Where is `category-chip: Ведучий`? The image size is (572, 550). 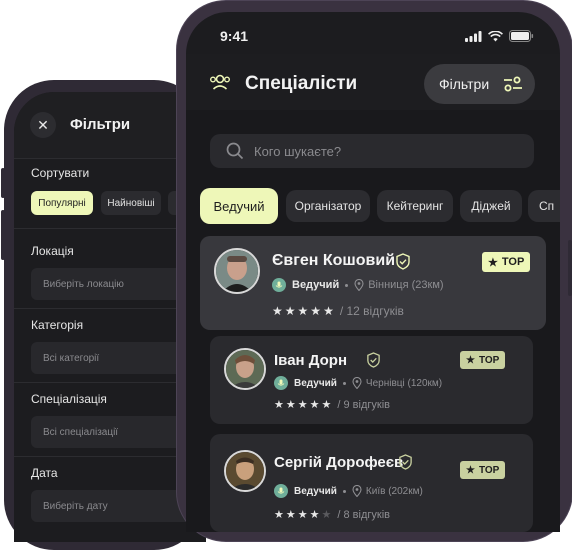
category-chip: Ведучий is located at coordinates (239, 206).